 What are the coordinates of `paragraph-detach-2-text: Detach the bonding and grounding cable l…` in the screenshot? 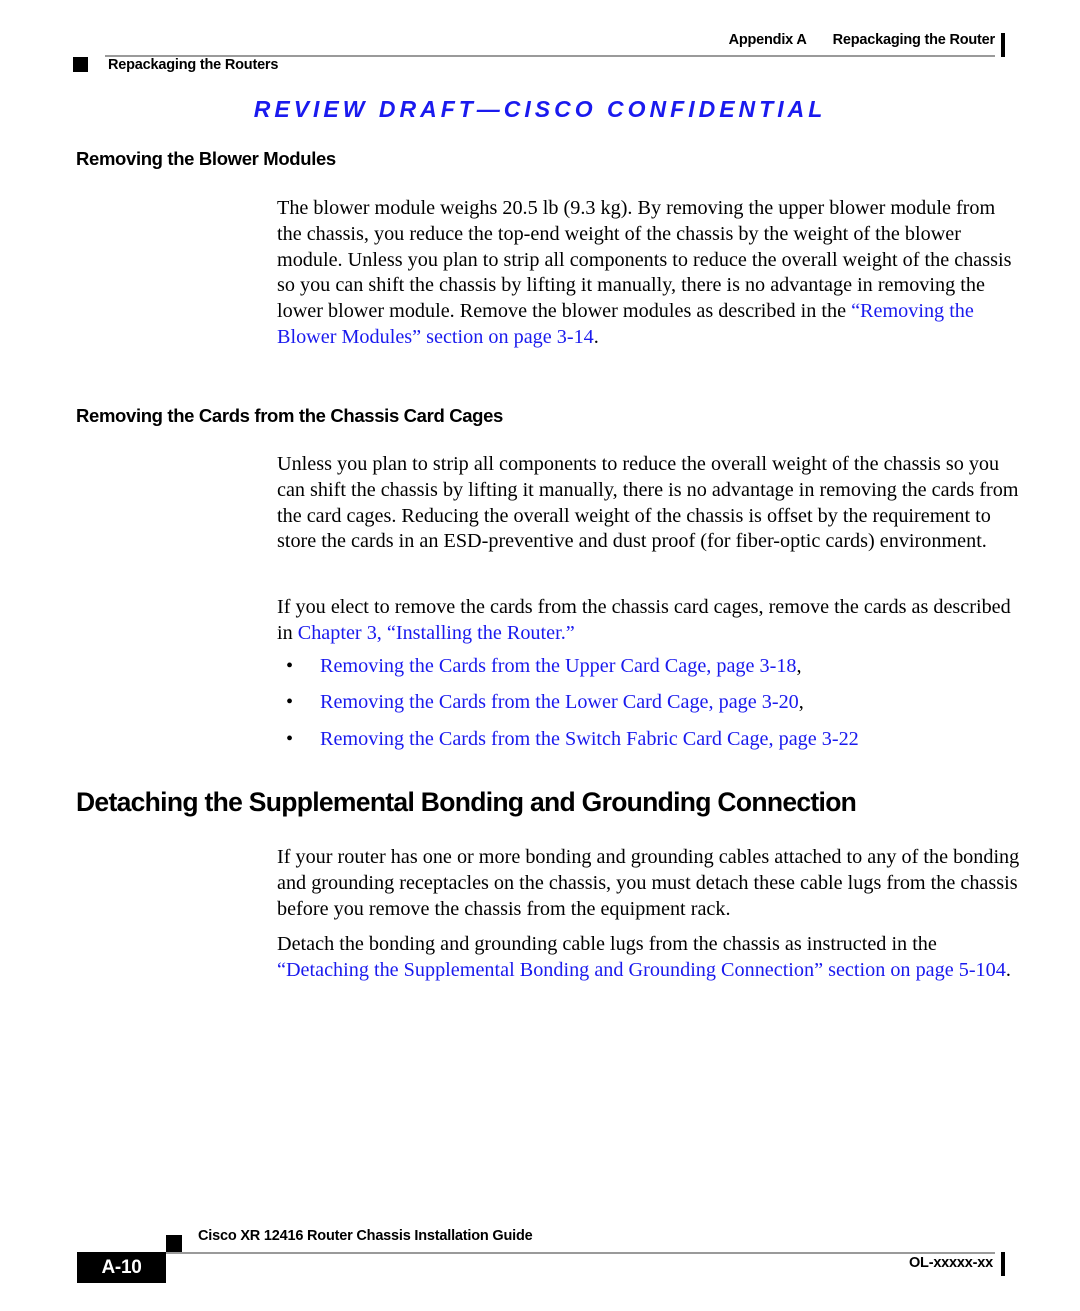 It's located at (607, 944).